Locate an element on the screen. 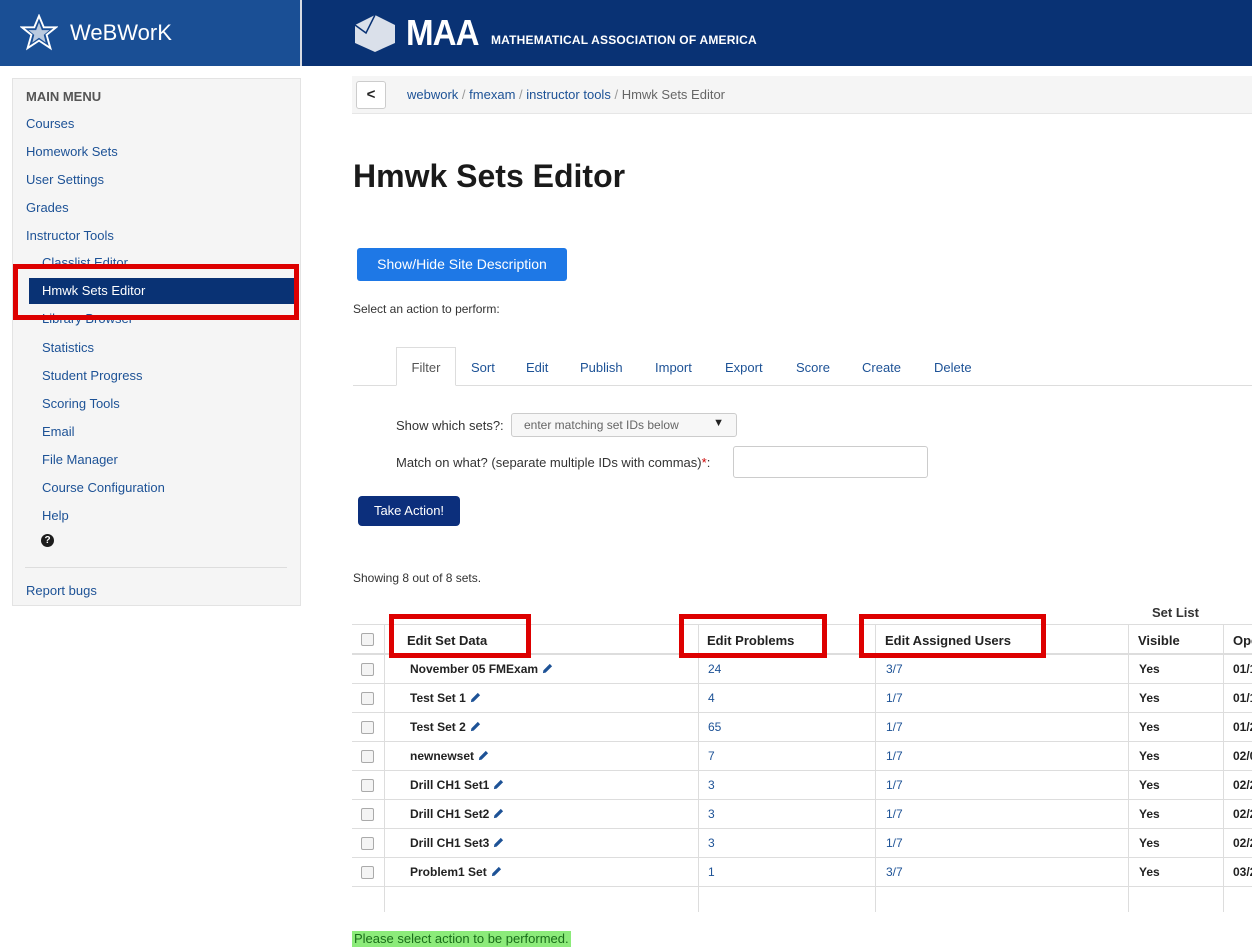  menu-instructor-tools: Instructor Tools is located at coordinates (70, 235).